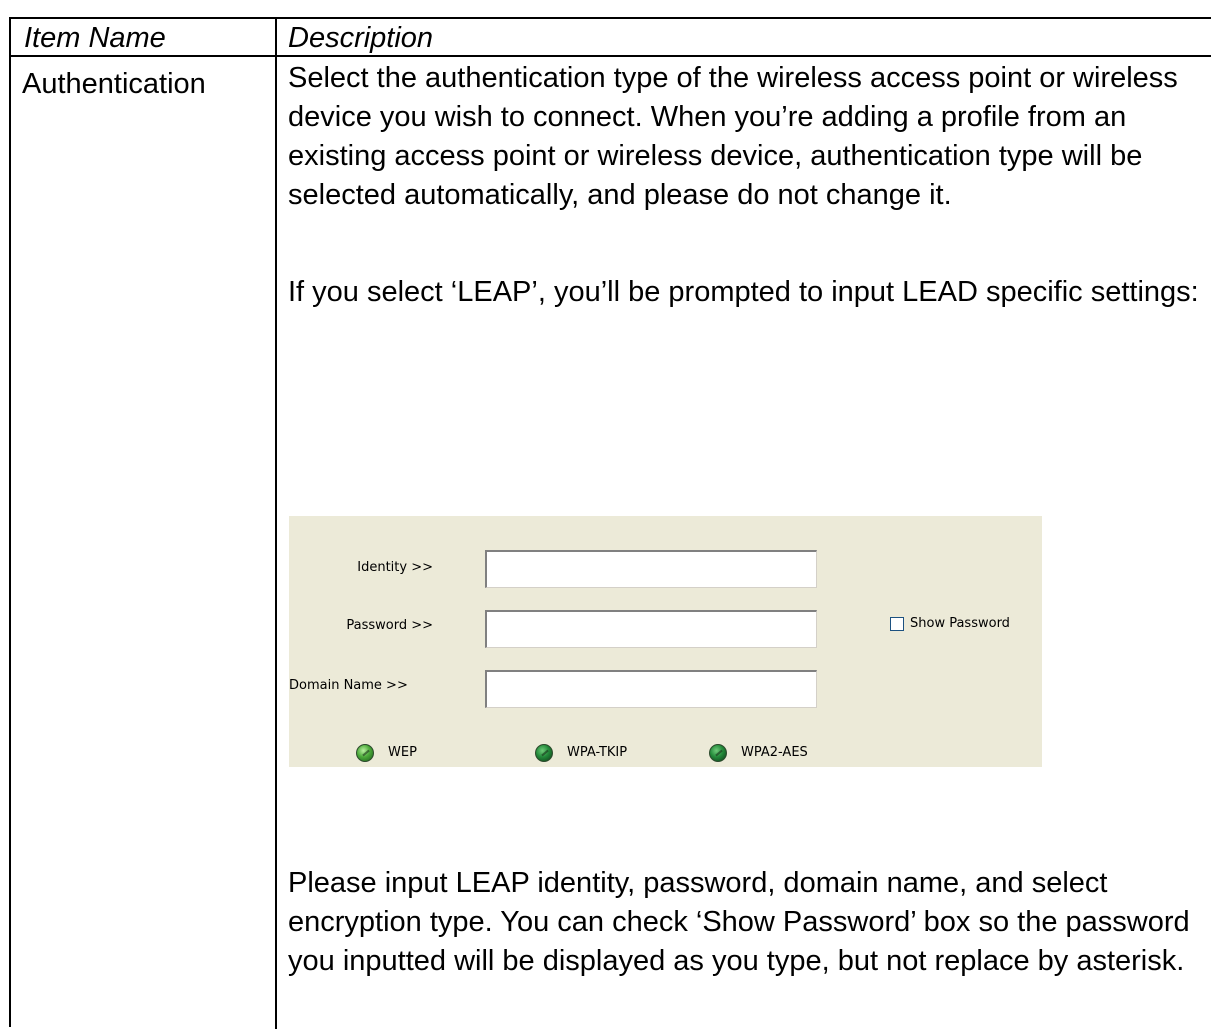 The height and width of the screenshot is (1029, 1211). Describe the element at coordinates (960, 623) in the screenshot. I see `show-password-label: Show Password` at that location.